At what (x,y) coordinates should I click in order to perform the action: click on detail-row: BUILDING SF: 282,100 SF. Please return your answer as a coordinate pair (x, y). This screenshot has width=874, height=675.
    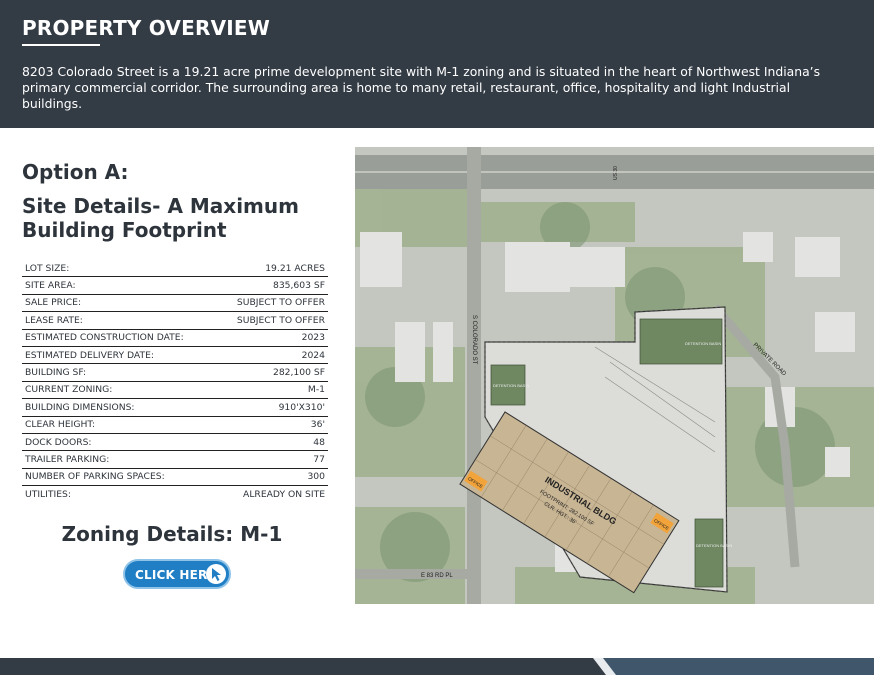
    Looking at the image, I should click on (175, 372).